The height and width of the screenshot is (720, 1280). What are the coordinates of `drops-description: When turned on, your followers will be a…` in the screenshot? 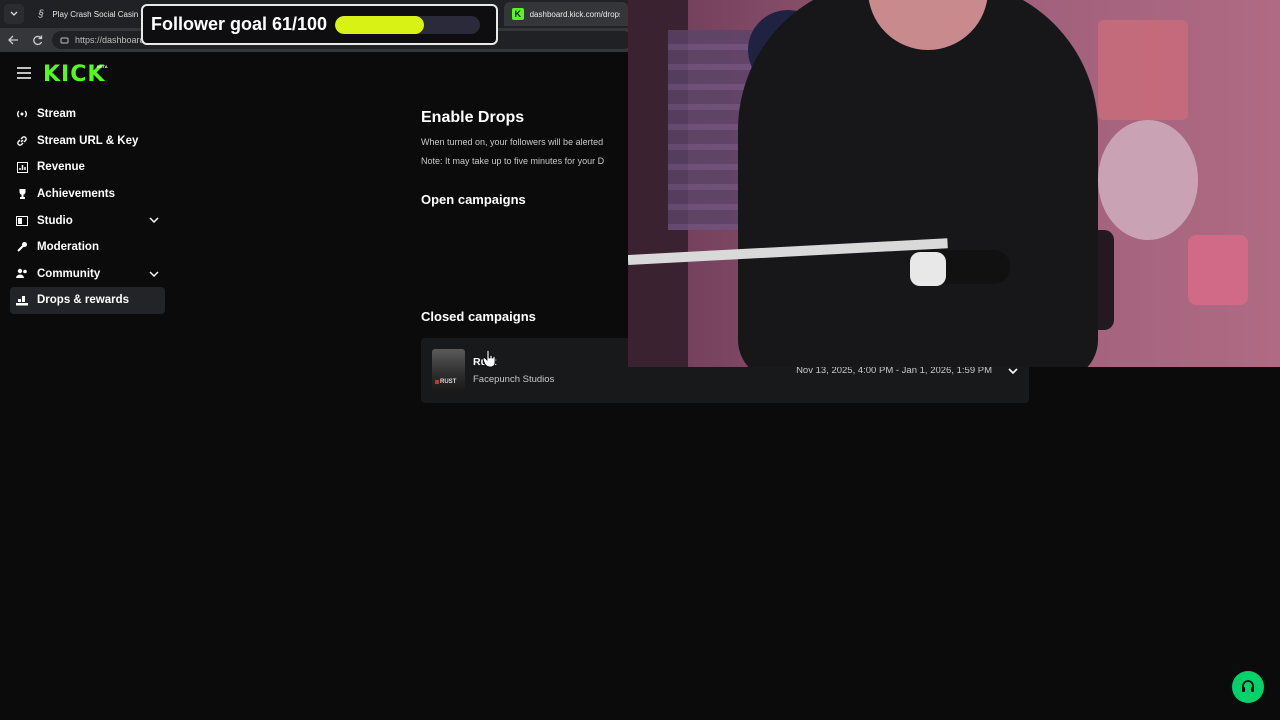 It's located at (512, 142).